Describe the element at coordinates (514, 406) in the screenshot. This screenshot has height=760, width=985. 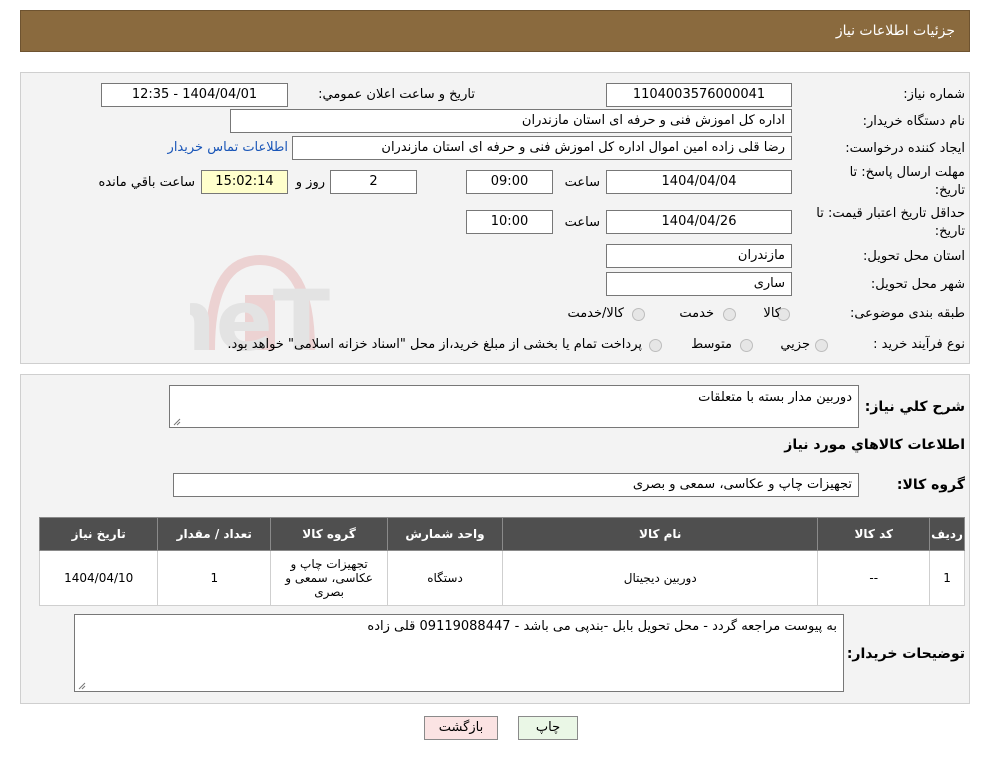
I see `need-description-field: دوربین مدار بسته با متعلقات` at that location.